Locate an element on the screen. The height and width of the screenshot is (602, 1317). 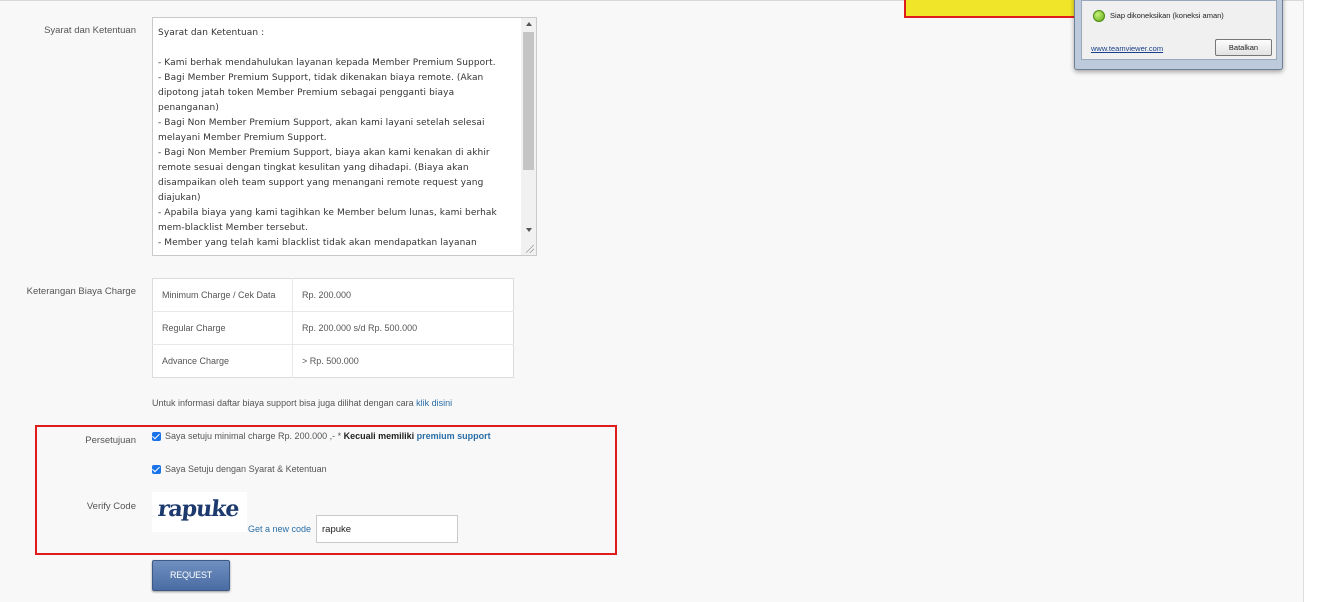
page-scrollbar is located at coordinates (1310, 301).